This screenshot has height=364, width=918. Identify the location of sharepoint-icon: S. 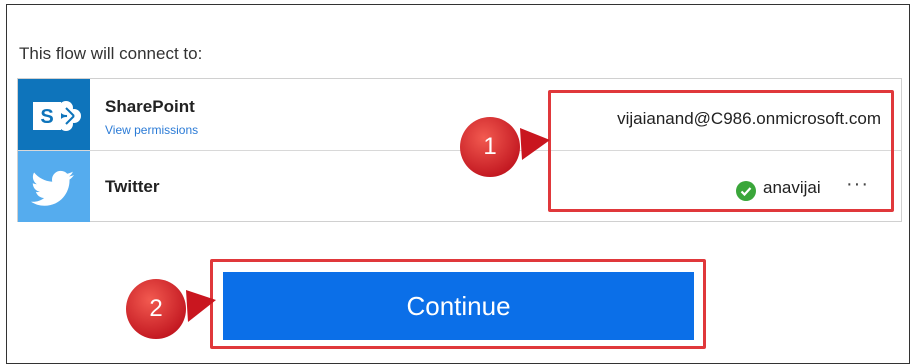
(54, 114).